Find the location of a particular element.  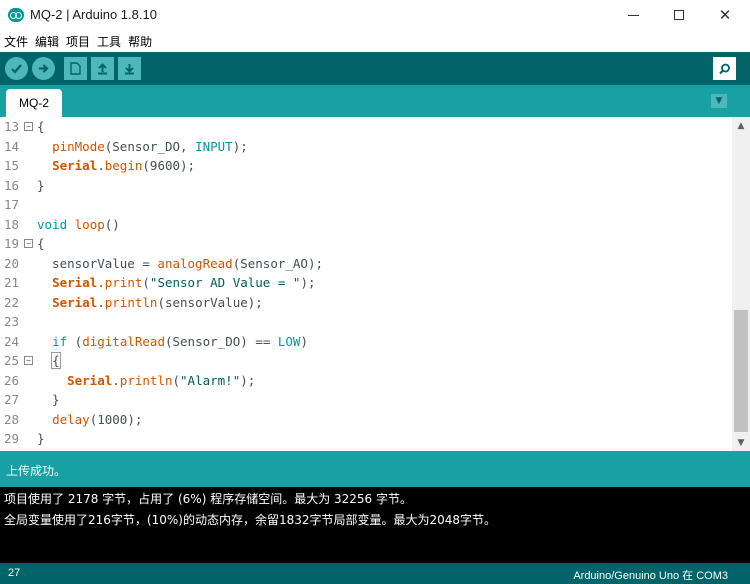

code-line: 23 is located at coordinates (366, 322).